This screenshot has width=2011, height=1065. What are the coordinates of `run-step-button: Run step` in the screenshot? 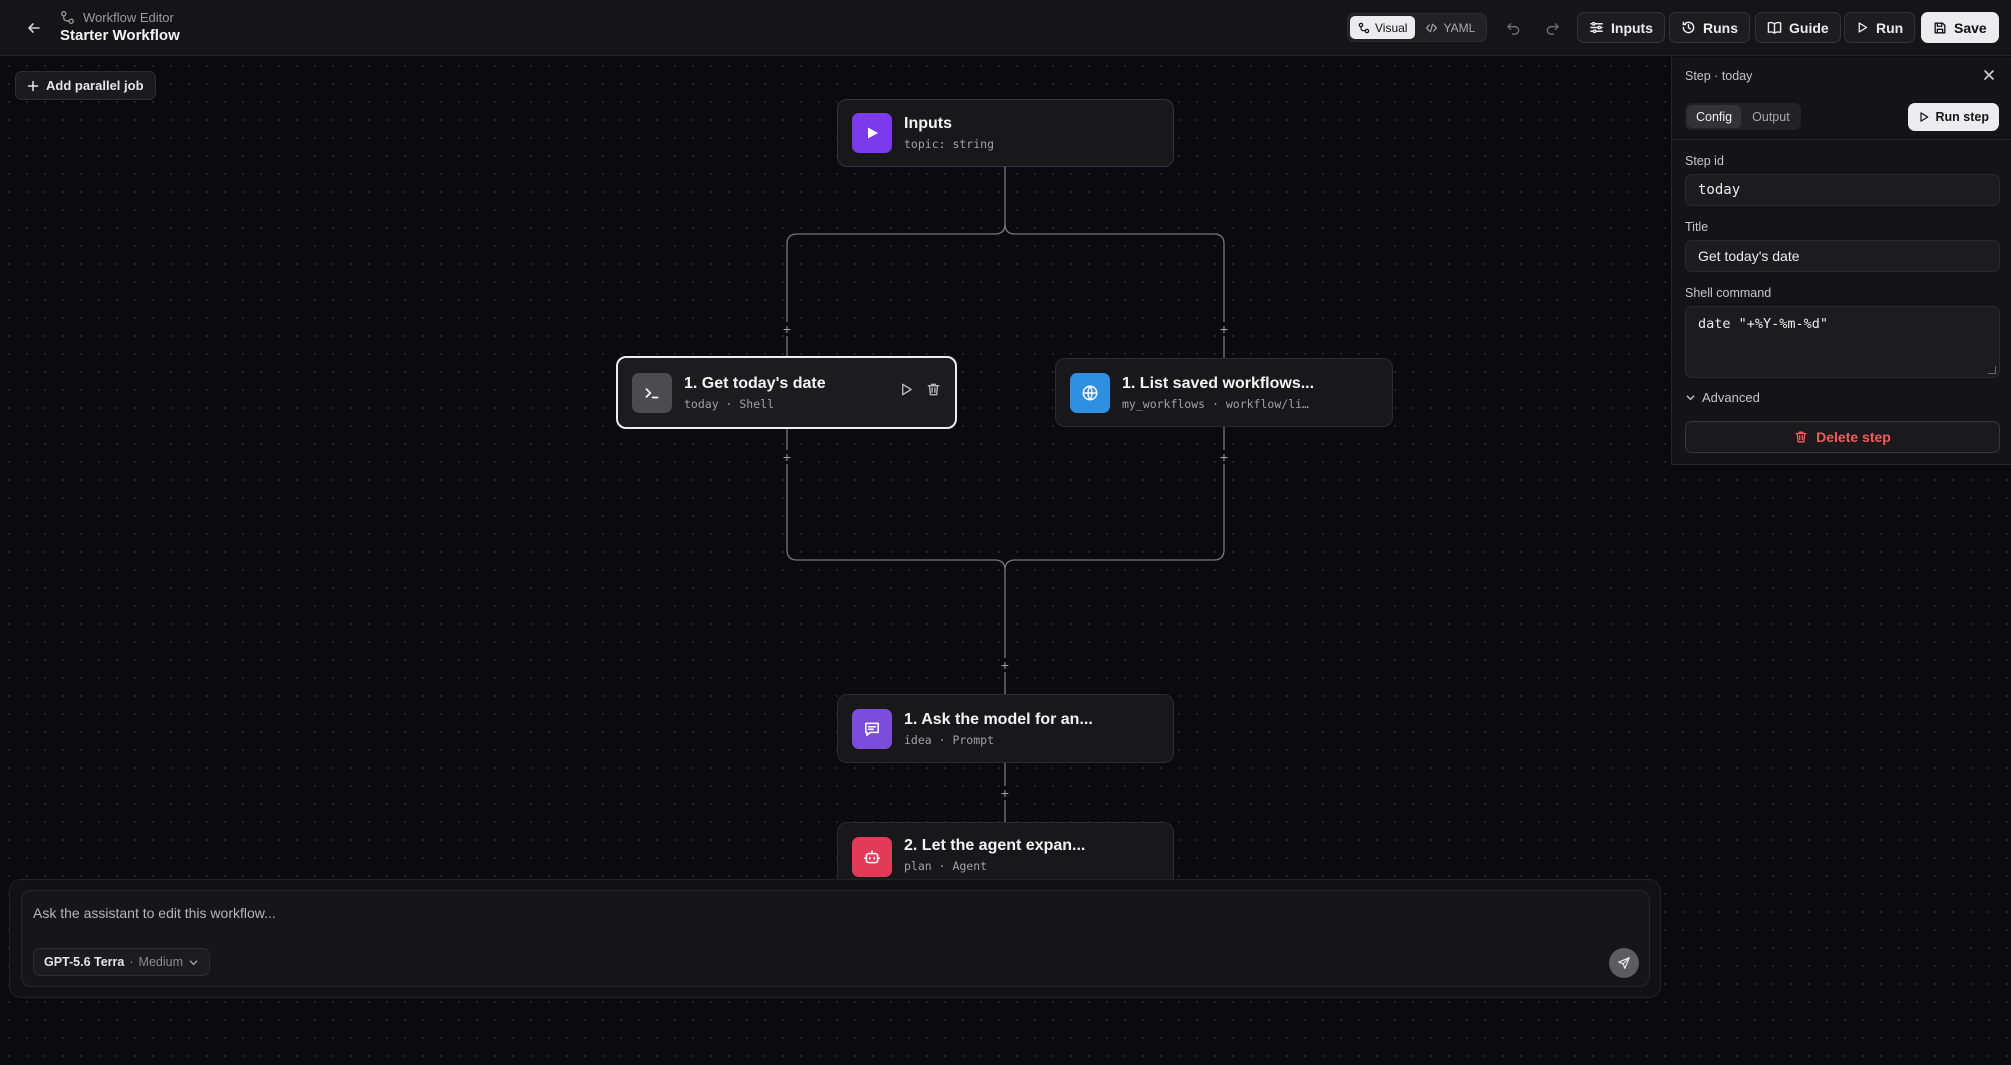 It's located at (1953, 117).